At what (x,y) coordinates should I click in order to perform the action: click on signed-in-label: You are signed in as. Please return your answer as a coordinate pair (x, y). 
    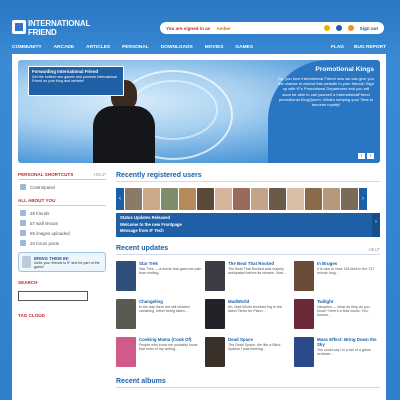
    Looking at the image, I should click on (188, 28).